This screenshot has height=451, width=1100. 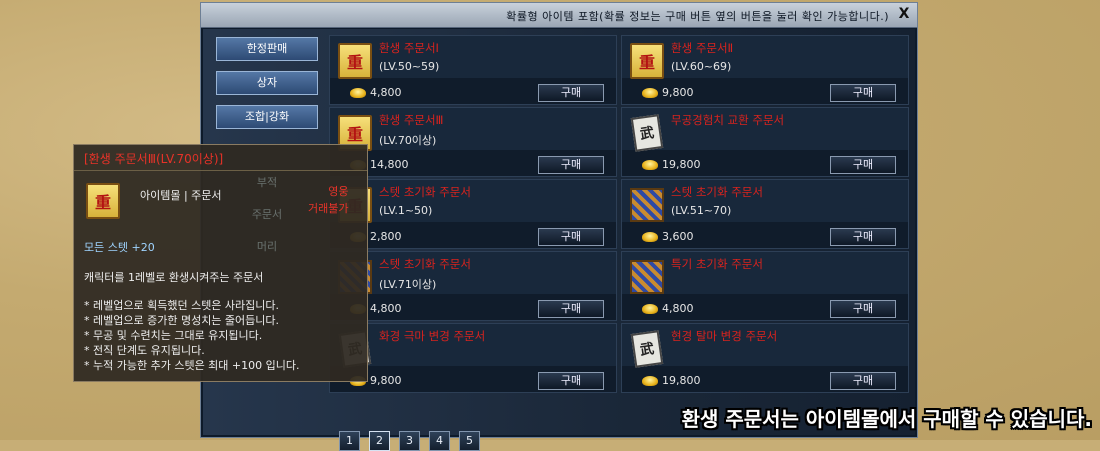 What do you see at coordinates (702, 48) in the screenshot?
I see `item-name: 환생 주문서Ⅱ` at bounding box center [702, 48].